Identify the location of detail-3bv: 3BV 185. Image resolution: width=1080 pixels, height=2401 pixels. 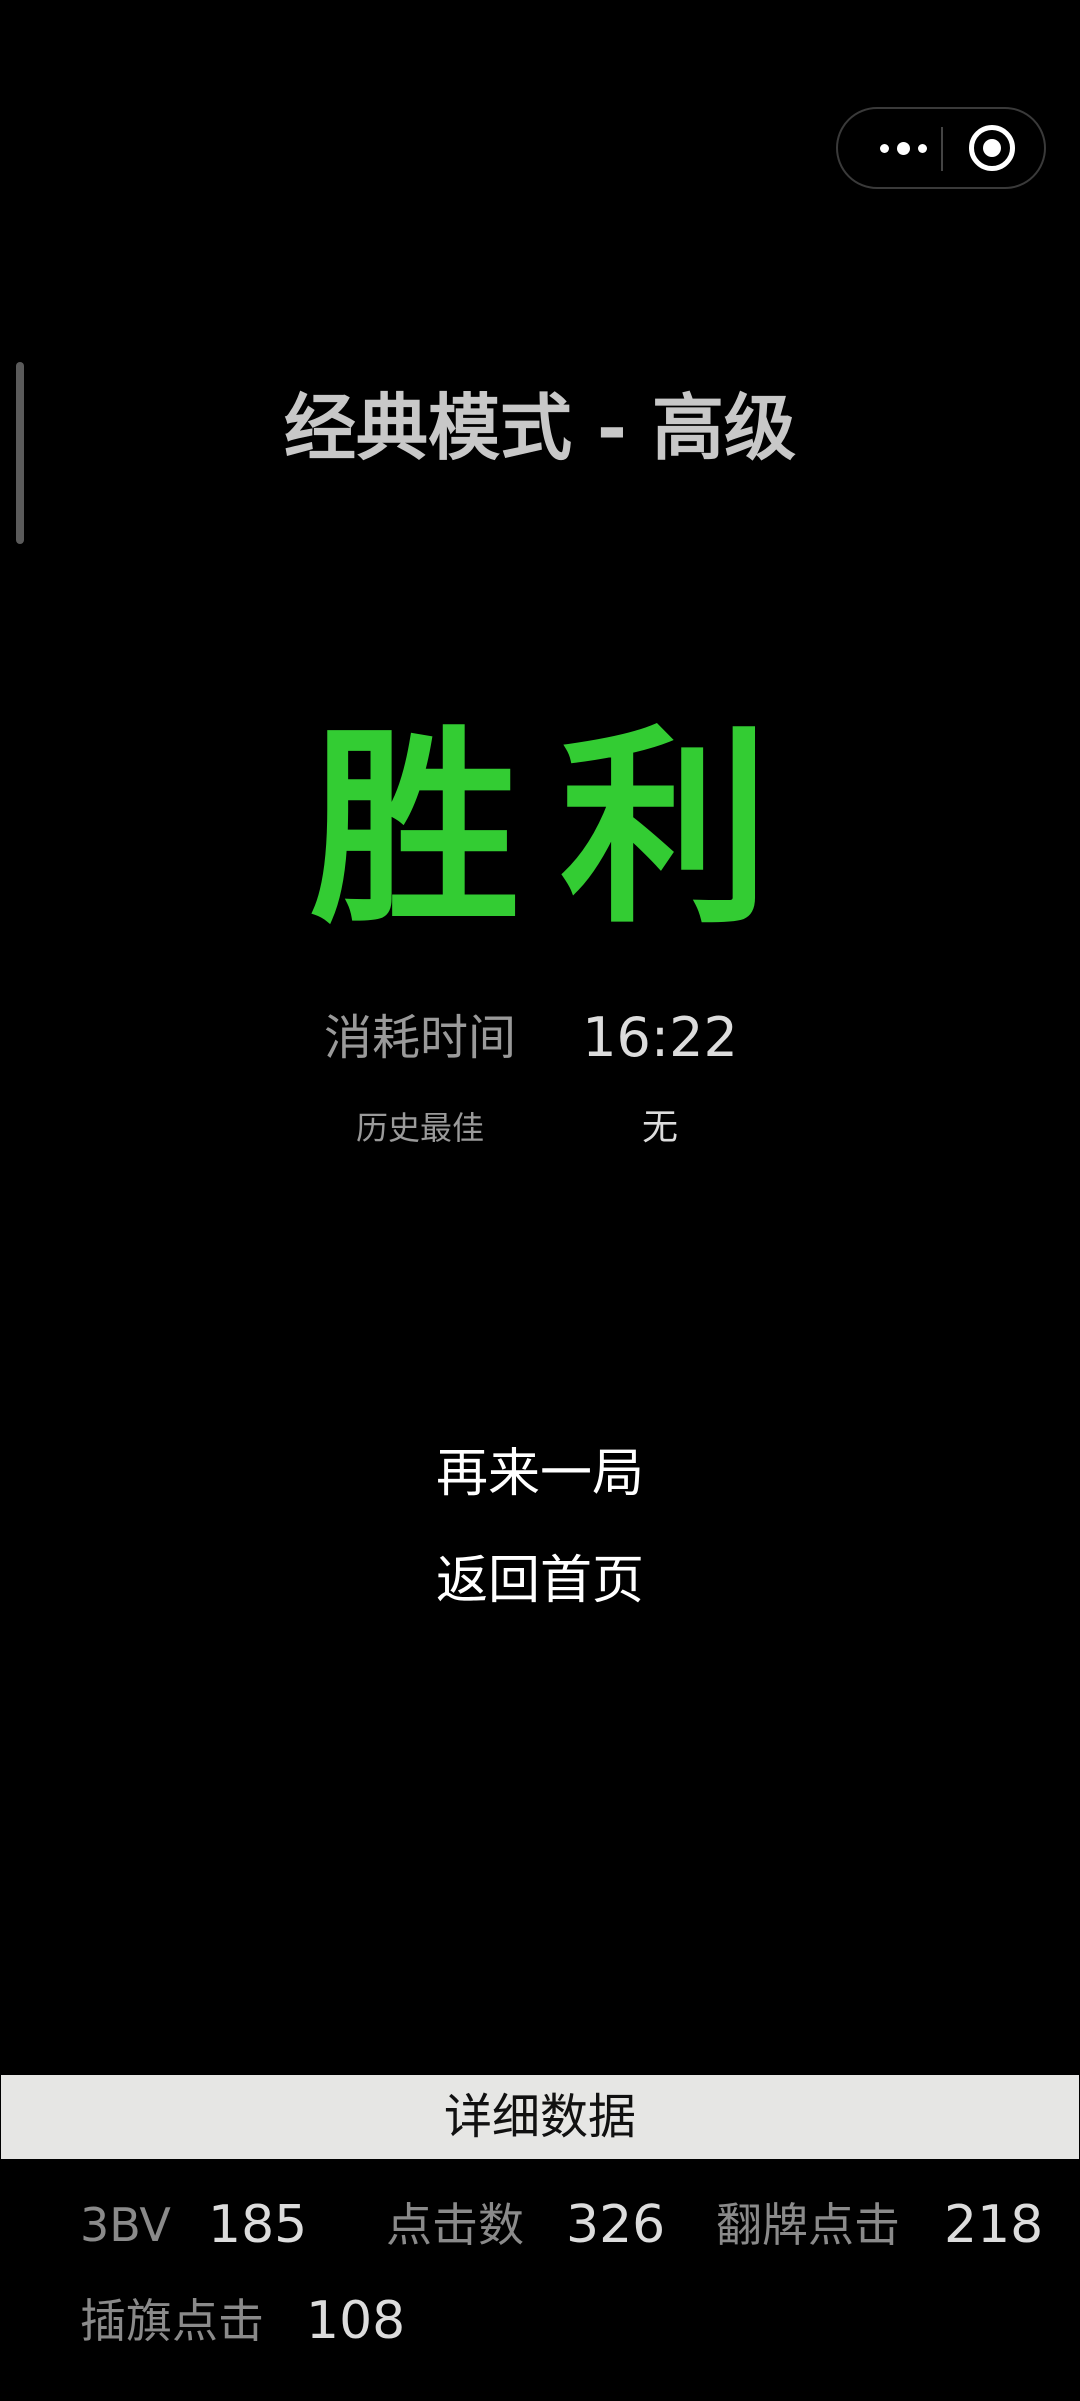
(210, 2225).